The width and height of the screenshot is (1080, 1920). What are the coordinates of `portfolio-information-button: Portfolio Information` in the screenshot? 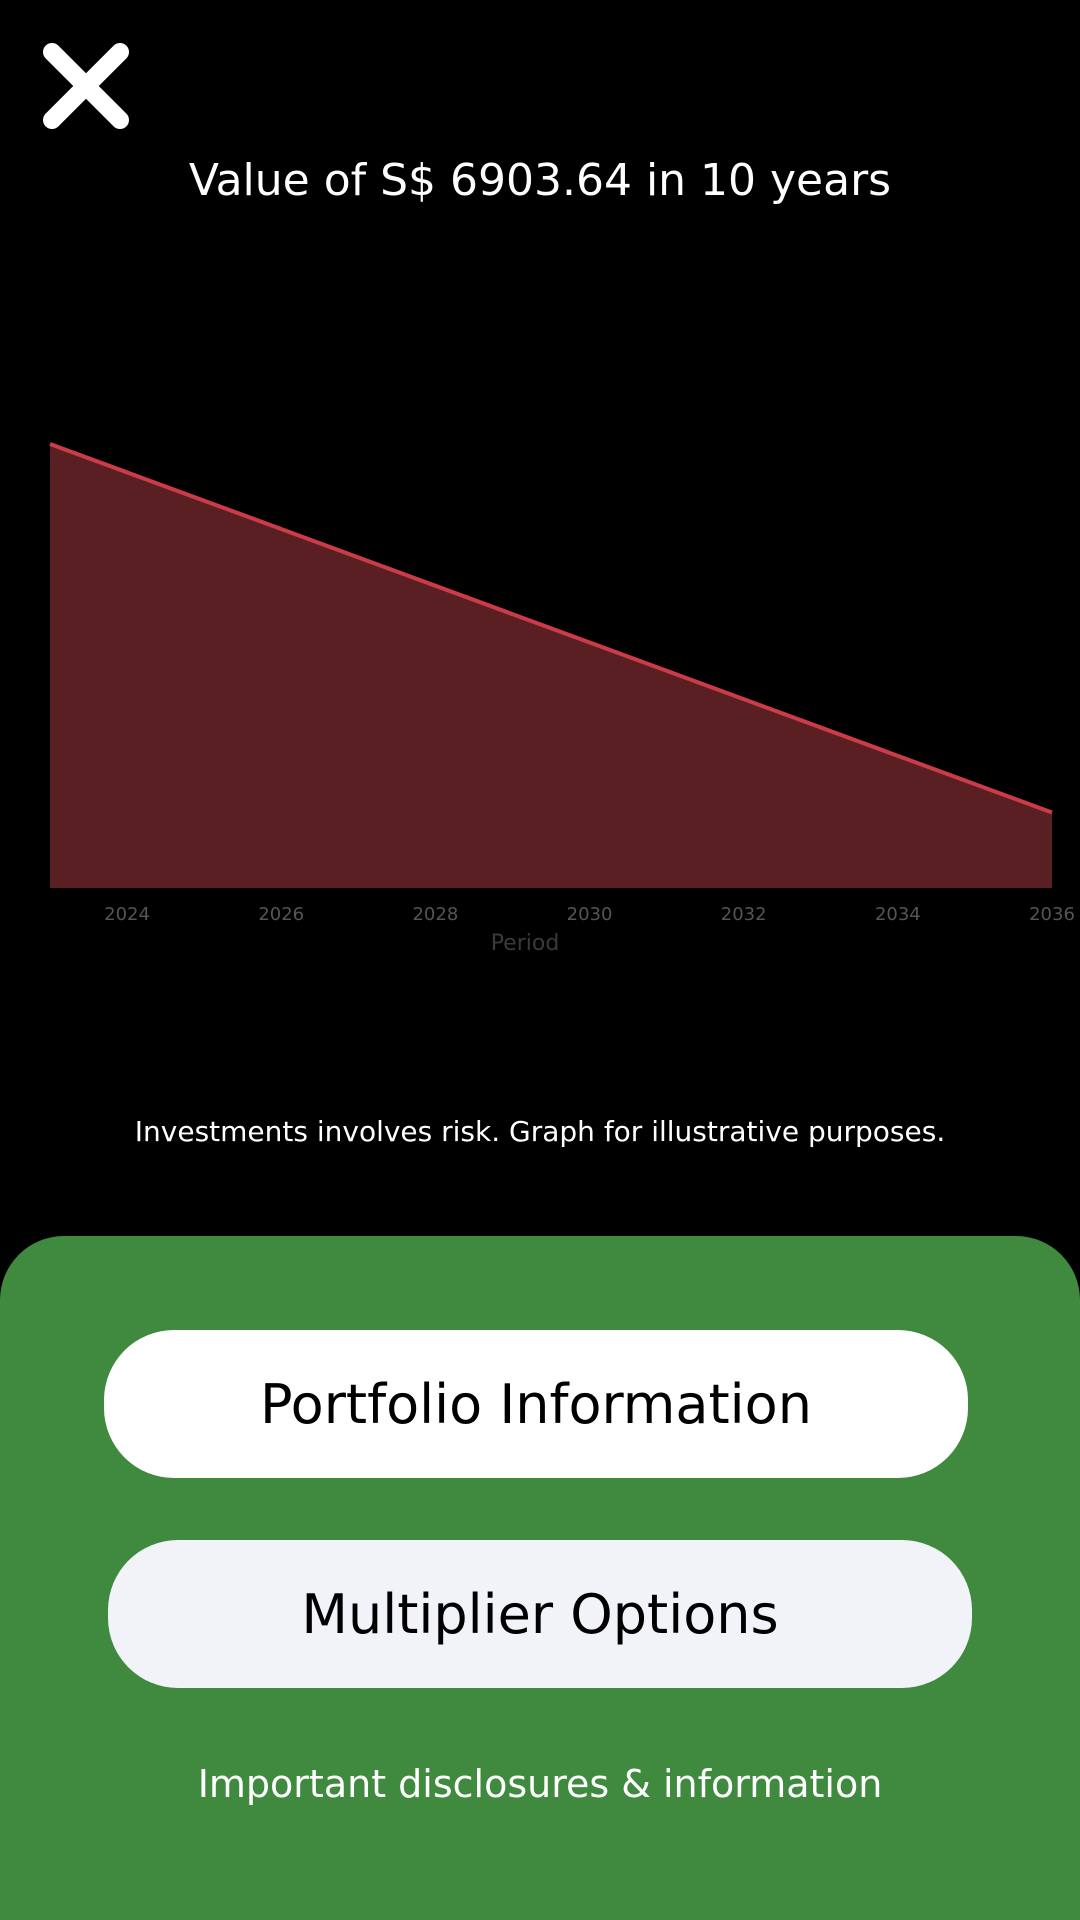 It's located at (536, 1404).